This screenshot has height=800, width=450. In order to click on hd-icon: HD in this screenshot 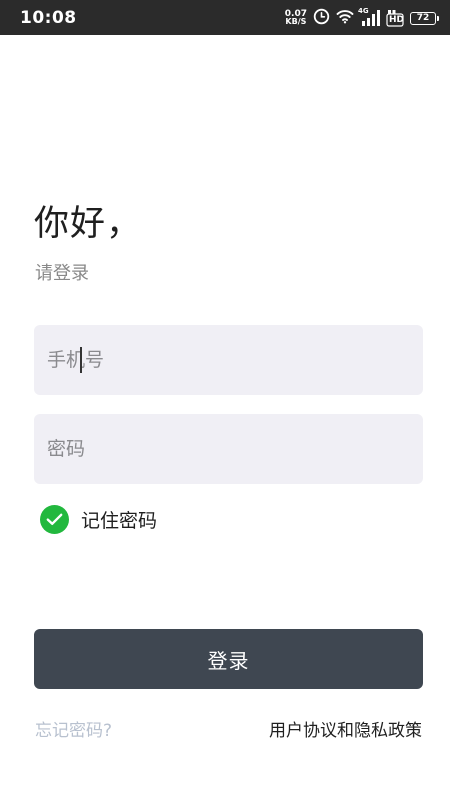, I will do `click(395, 18)`.